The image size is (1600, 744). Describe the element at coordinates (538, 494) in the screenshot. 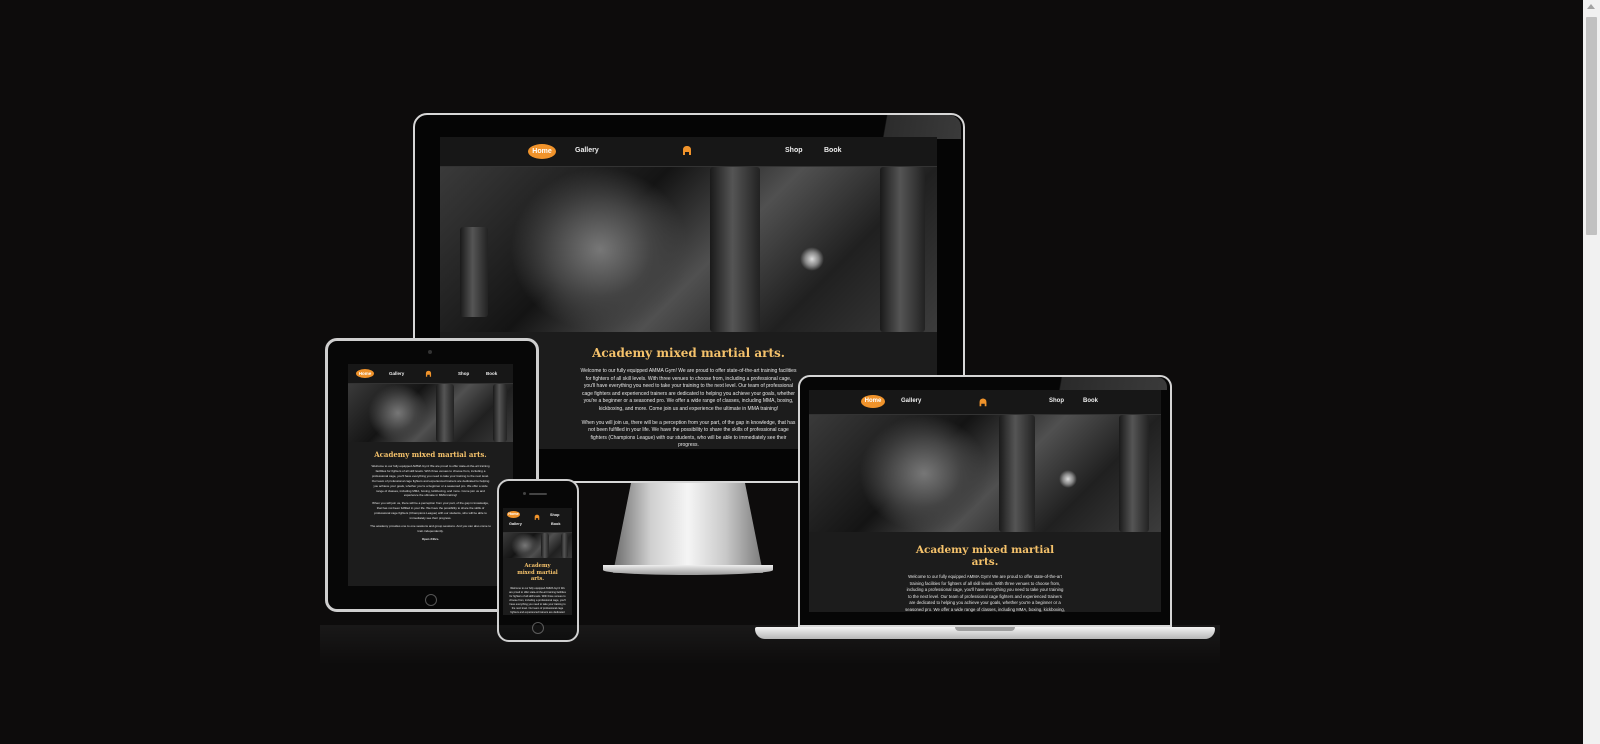

I see `phone-speaker` at that location.